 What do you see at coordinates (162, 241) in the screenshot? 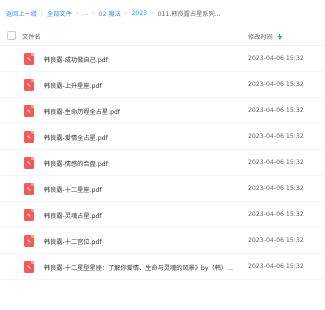
I see `file-row: ✎ 韩良露-十二宫位.pdf 2023-04-06 15:32` at bounding box center [162, 241].